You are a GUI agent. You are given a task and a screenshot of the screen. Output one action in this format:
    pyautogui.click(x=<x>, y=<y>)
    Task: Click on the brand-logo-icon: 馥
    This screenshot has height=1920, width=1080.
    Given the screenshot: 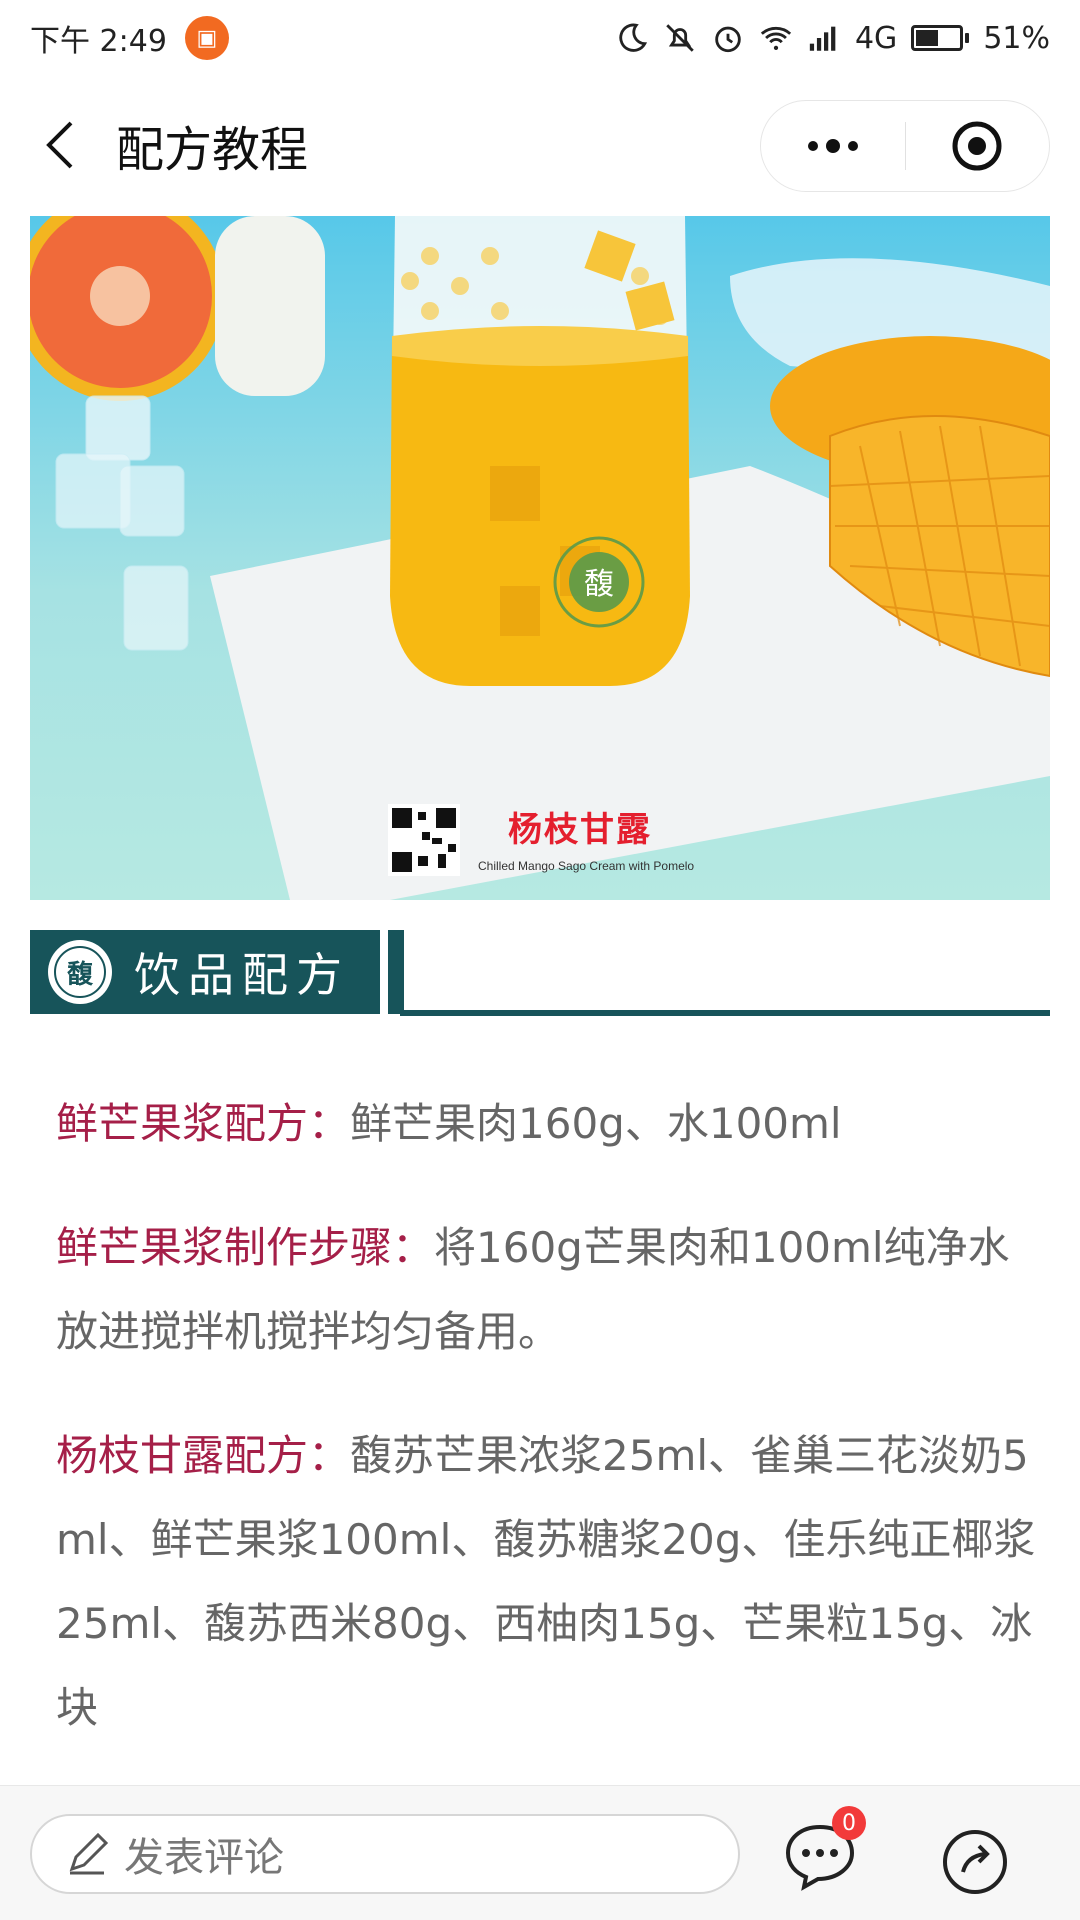 What is the action you would take?
    pyautogui.click(x=80, y=972)
    